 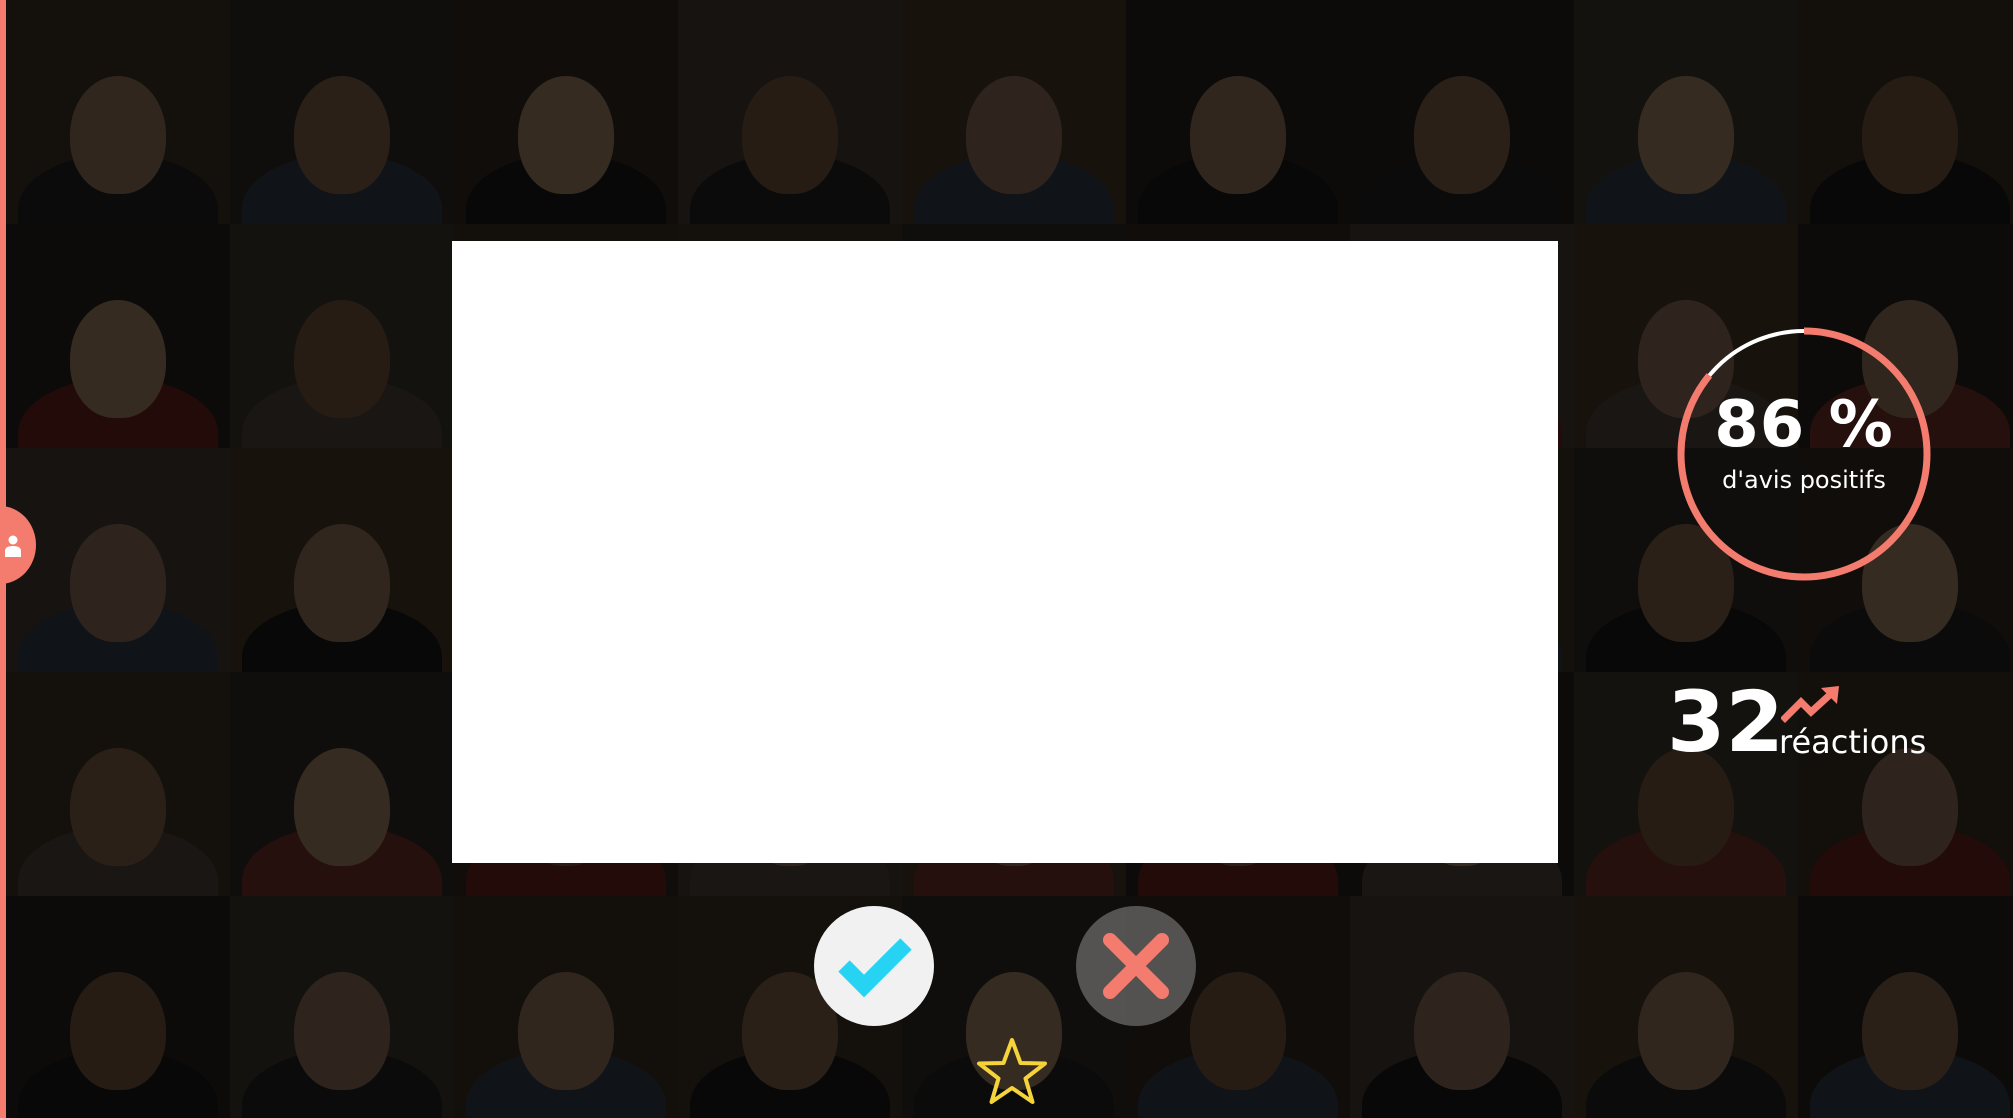 What do you see at coordinates (1810, 704) in the screenshot?
I see `trending-up-icon` at bounding box center [1810, 704].